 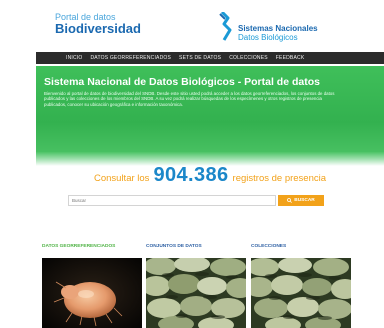 I want to click on portal-logo: Portal de datos Biodiversidad, so click(x=98, y=24).